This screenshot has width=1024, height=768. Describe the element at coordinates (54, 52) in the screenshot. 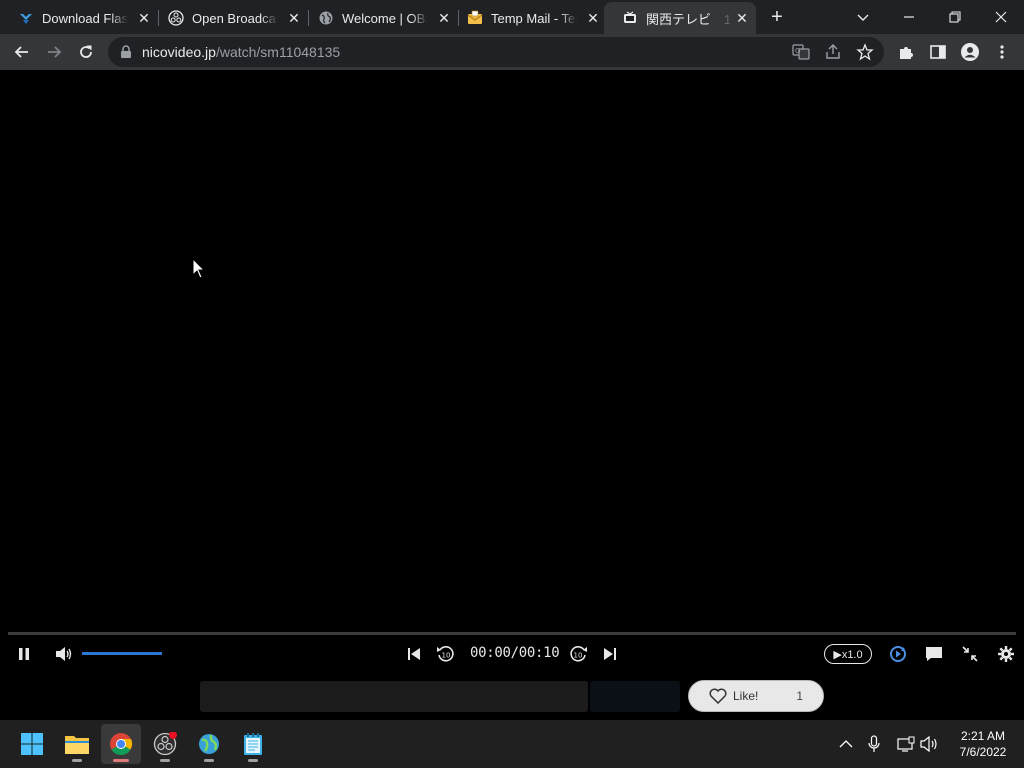

I see `forward-button` at that location.